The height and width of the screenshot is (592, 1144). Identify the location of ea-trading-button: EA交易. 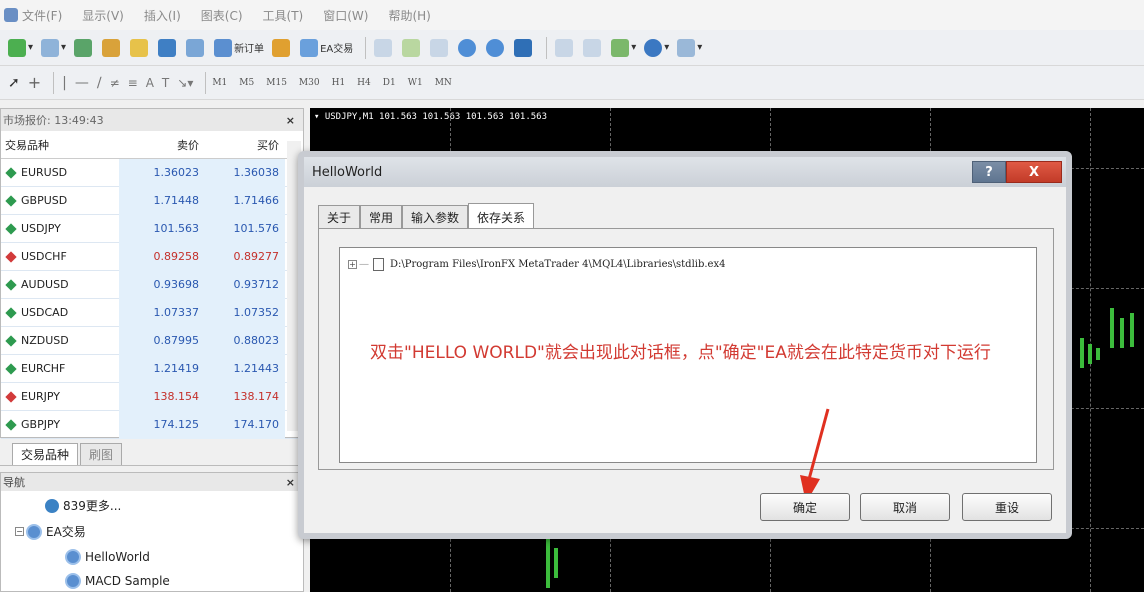
(326, 48).